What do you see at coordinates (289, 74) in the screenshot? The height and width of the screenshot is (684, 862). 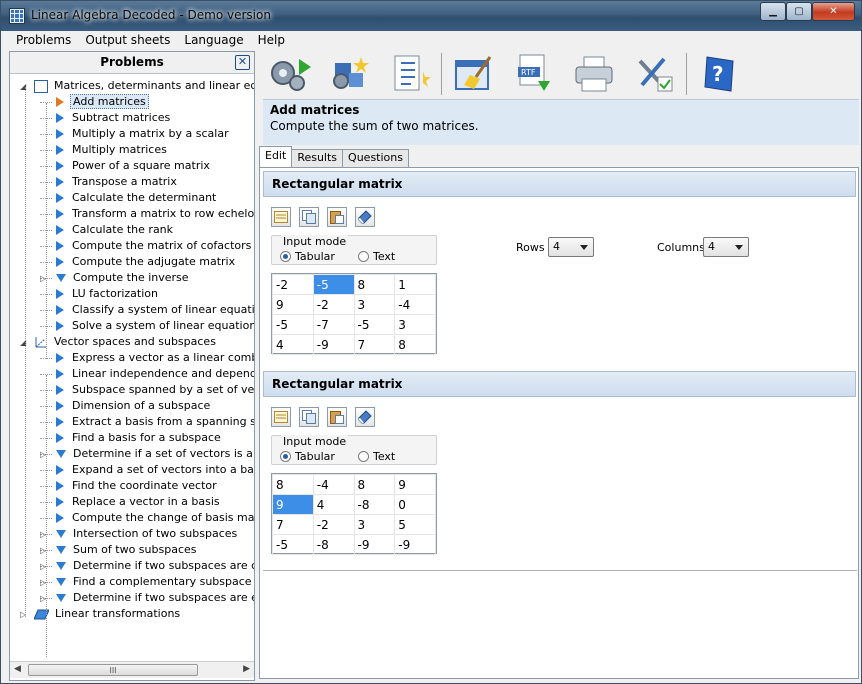 I see `solve-button` at bounding box center [289, 74].